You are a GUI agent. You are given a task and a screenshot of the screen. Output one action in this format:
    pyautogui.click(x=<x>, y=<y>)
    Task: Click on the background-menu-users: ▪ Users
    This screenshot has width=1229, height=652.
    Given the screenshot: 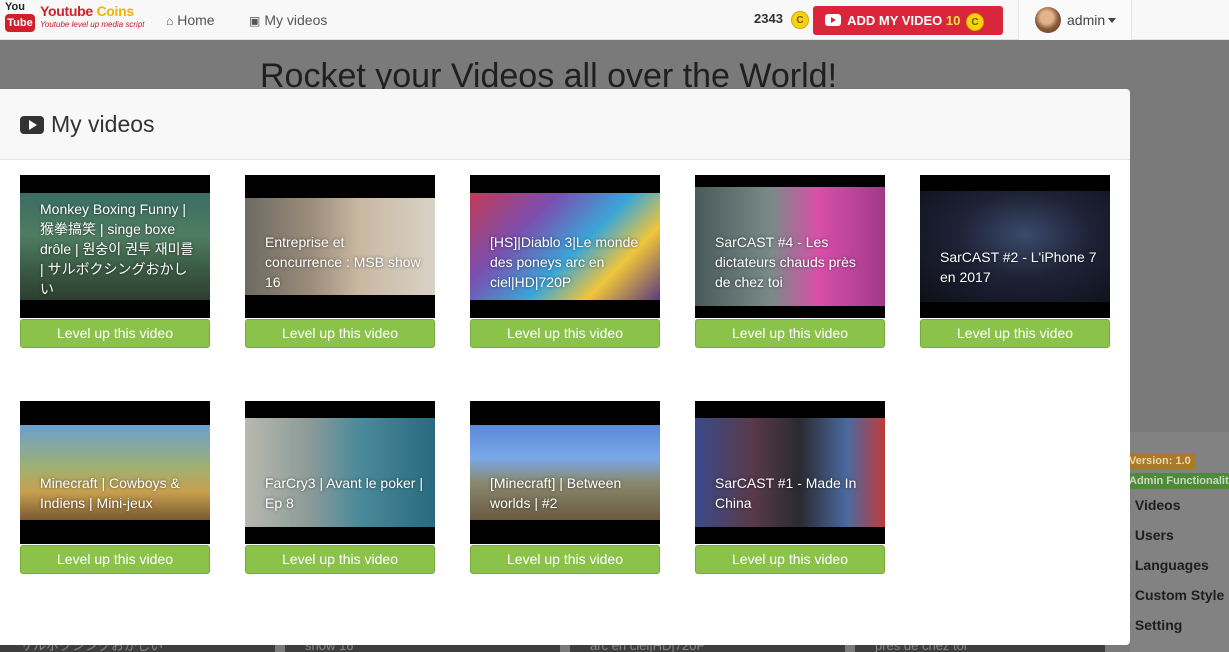 What is the action you would take?
    pyautogui.click(x=1150, y=535)
    